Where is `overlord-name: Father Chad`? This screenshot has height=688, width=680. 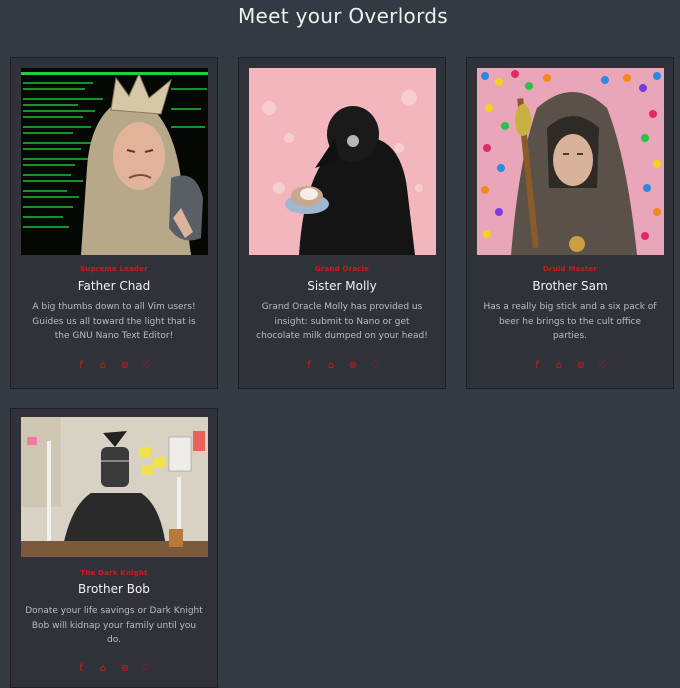 overlord-name: Father Chad is located at coordinates (114, 286).